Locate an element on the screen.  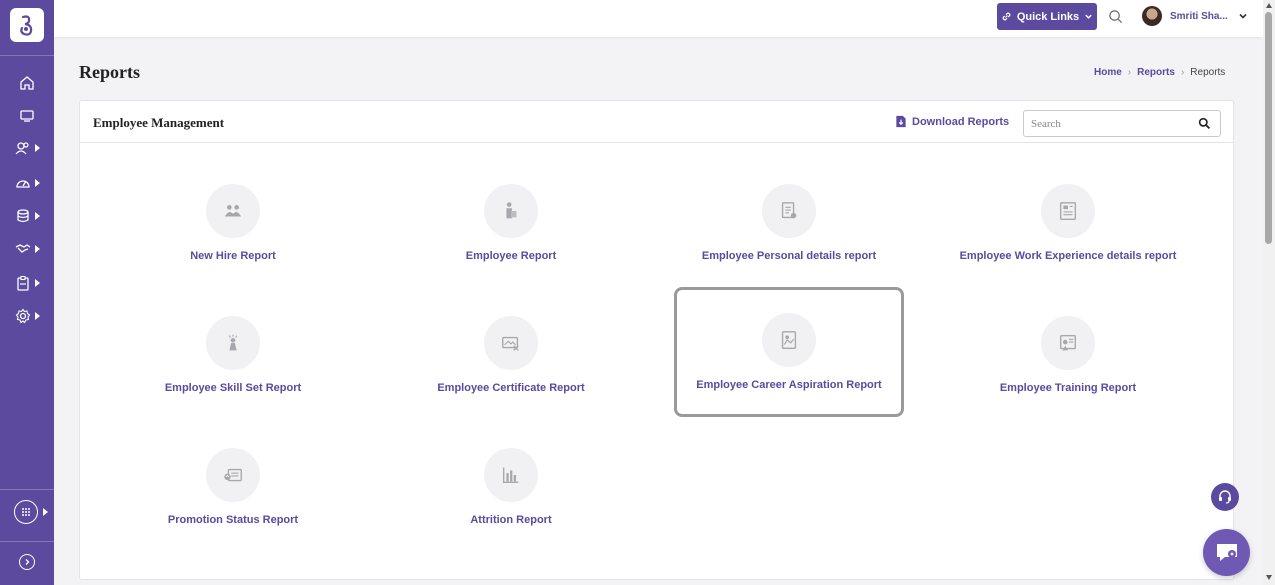
sidebar-item-clipboard is located at coordinates (27, 283).